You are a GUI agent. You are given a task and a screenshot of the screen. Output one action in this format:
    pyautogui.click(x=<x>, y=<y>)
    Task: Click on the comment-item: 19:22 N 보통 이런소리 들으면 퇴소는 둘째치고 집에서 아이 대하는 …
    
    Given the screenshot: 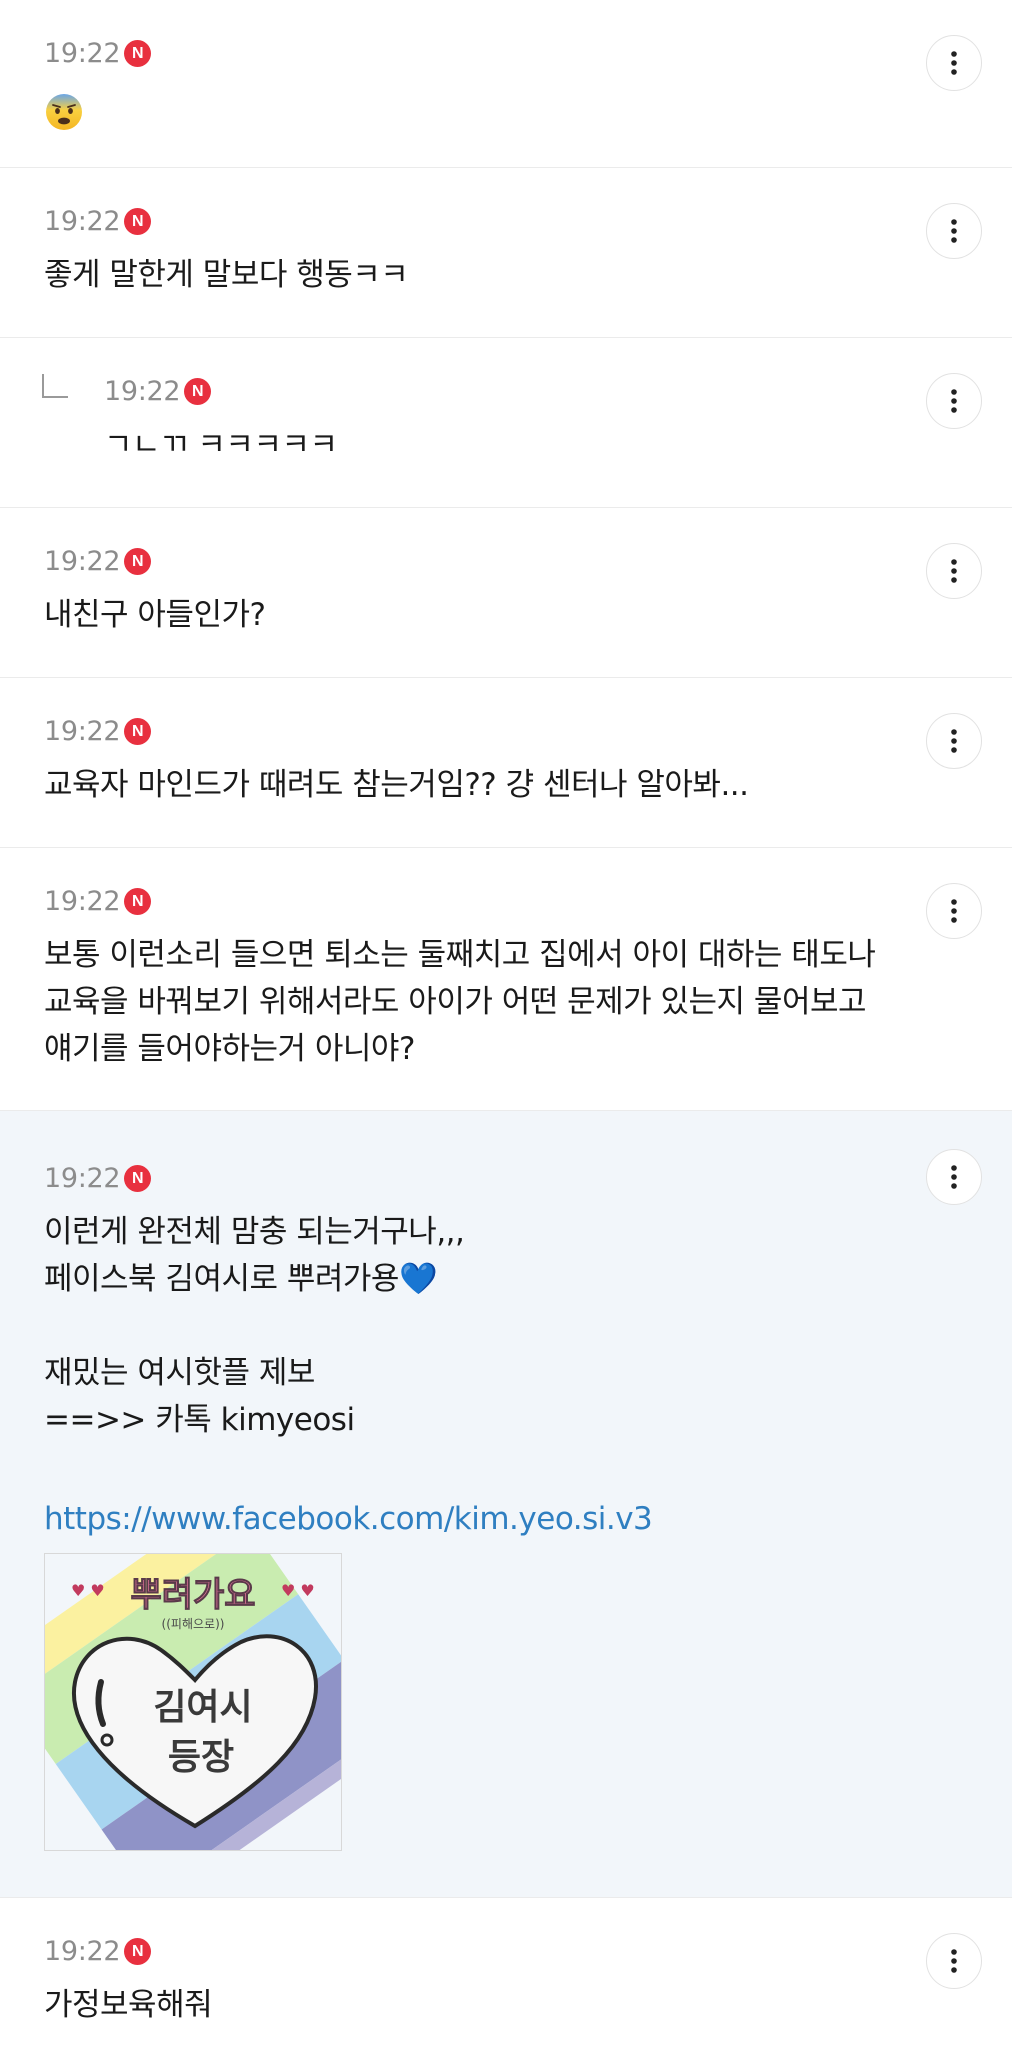 What is the action you would take?
    pyautogui.click(x=506, y=979)
    